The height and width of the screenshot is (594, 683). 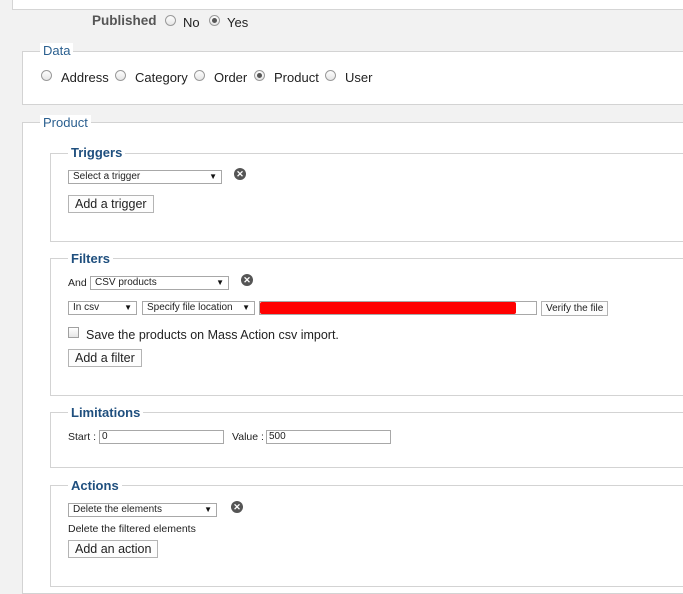 What do you see at coordinates (347, 5) in the screenshot?
I see `top-panel` at bounding box center [347, 5].